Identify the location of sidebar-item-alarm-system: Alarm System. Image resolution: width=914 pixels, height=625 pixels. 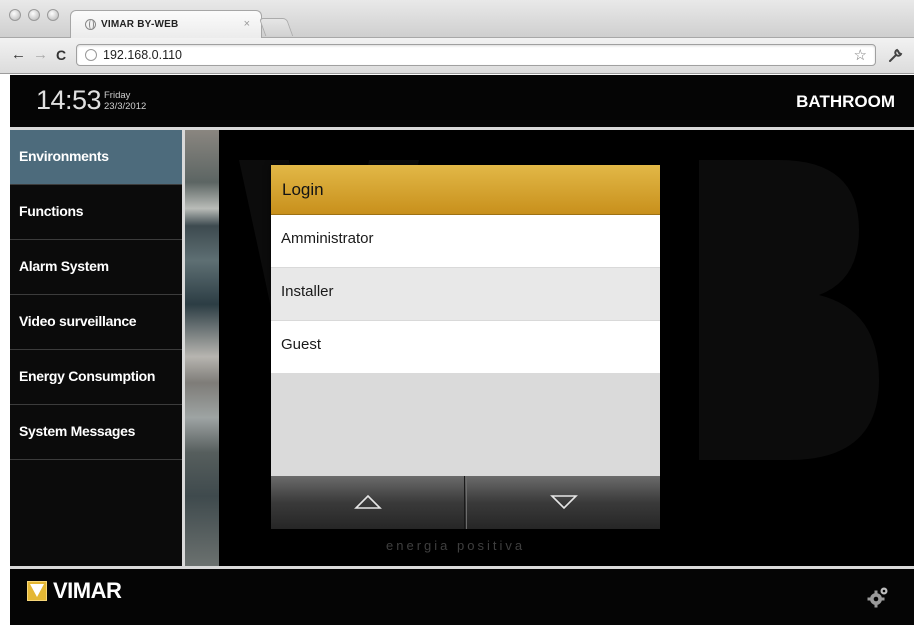
(96, 267).